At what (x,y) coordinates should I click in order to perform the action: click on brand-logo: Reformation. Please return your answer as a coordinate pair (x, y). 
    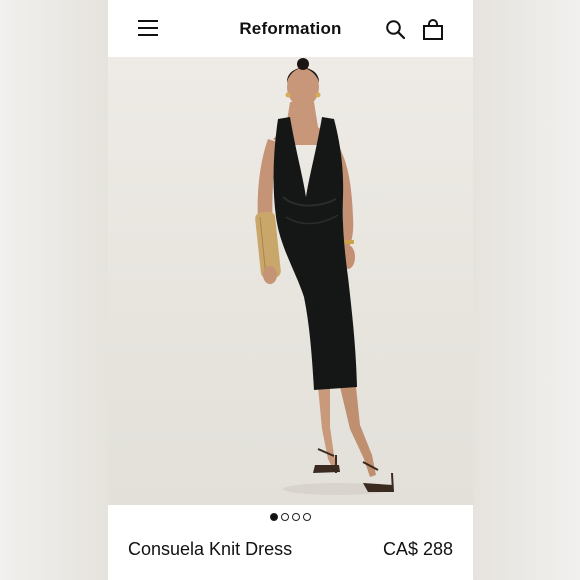
    Looking at the image, I should click on (290, 29).